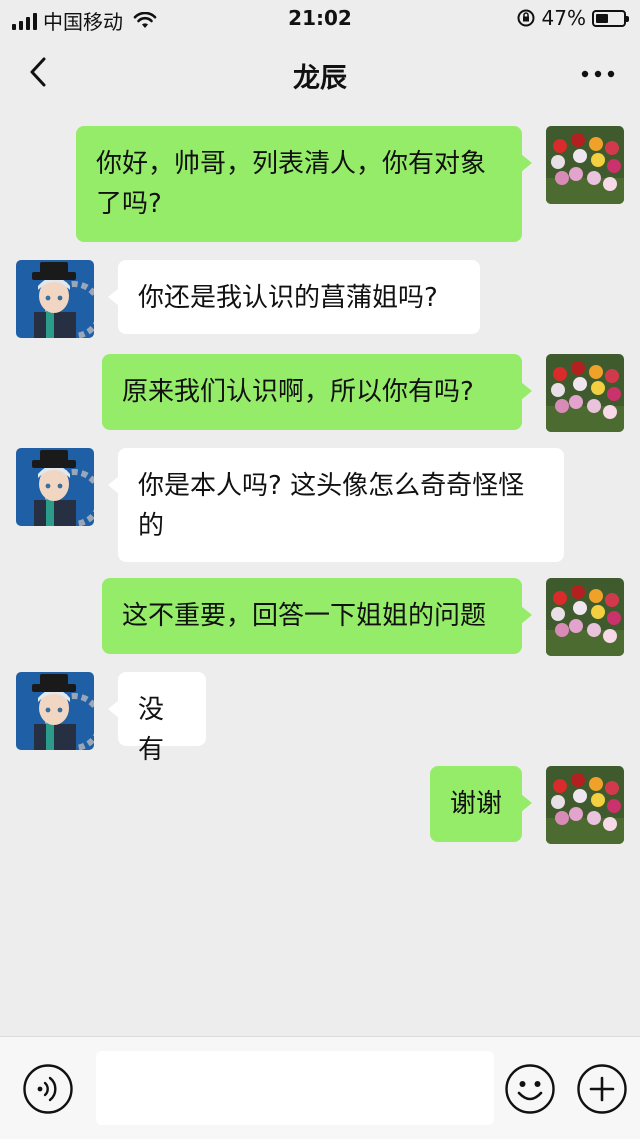  Describe the element at coordinates (317, 616) in the screenshot. I see `message-bubble: 这不重要，回答一下姐姐的问题` at that location.